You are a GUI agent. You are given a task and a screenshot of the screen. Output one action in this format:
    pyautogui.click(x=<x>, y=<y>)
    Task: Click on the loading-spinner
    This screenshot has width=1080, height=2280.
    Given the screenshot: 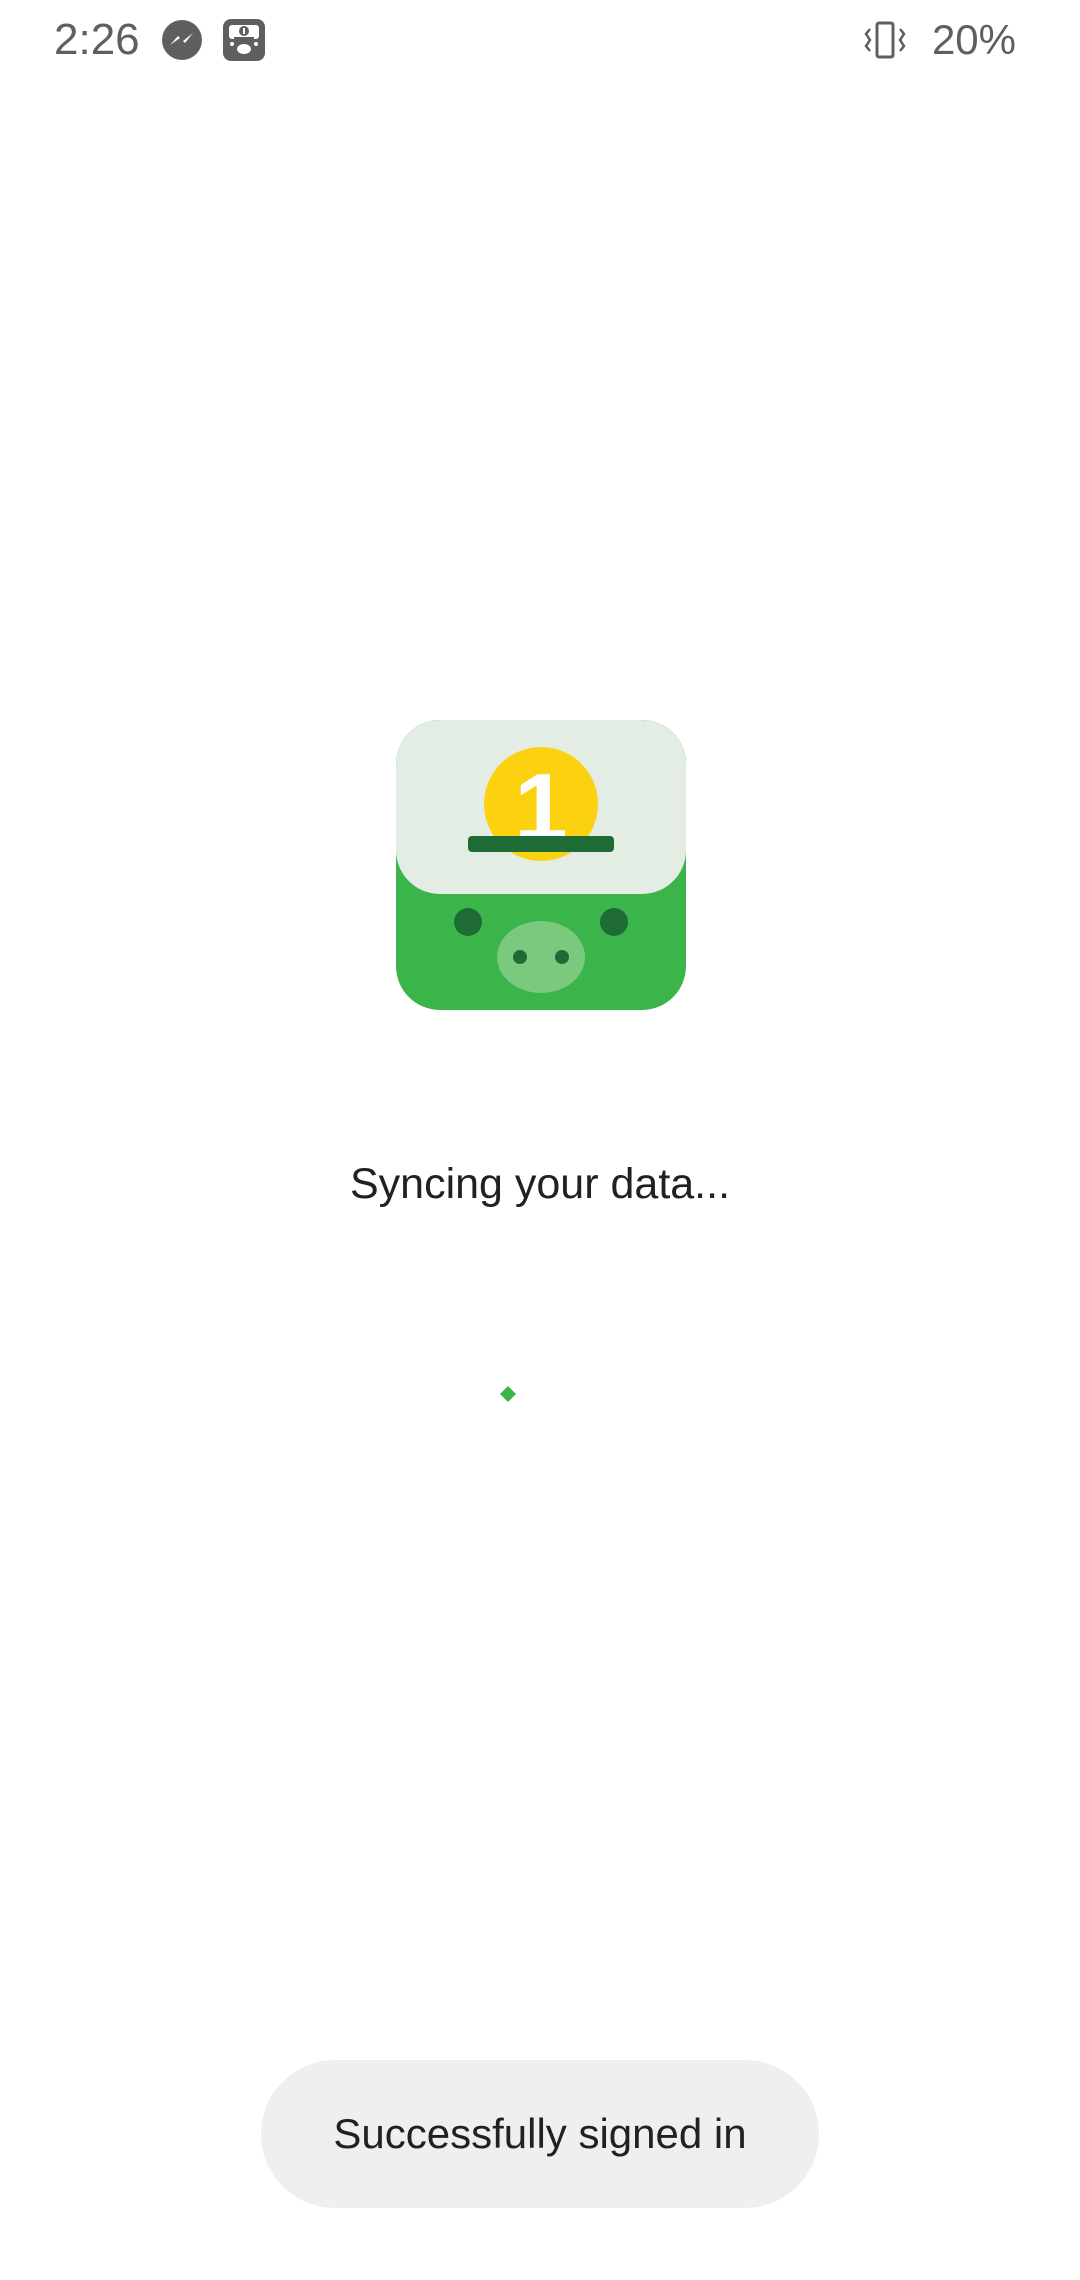 What is the action you would take?
    pyautogui.click(x=508, y=1394)
    